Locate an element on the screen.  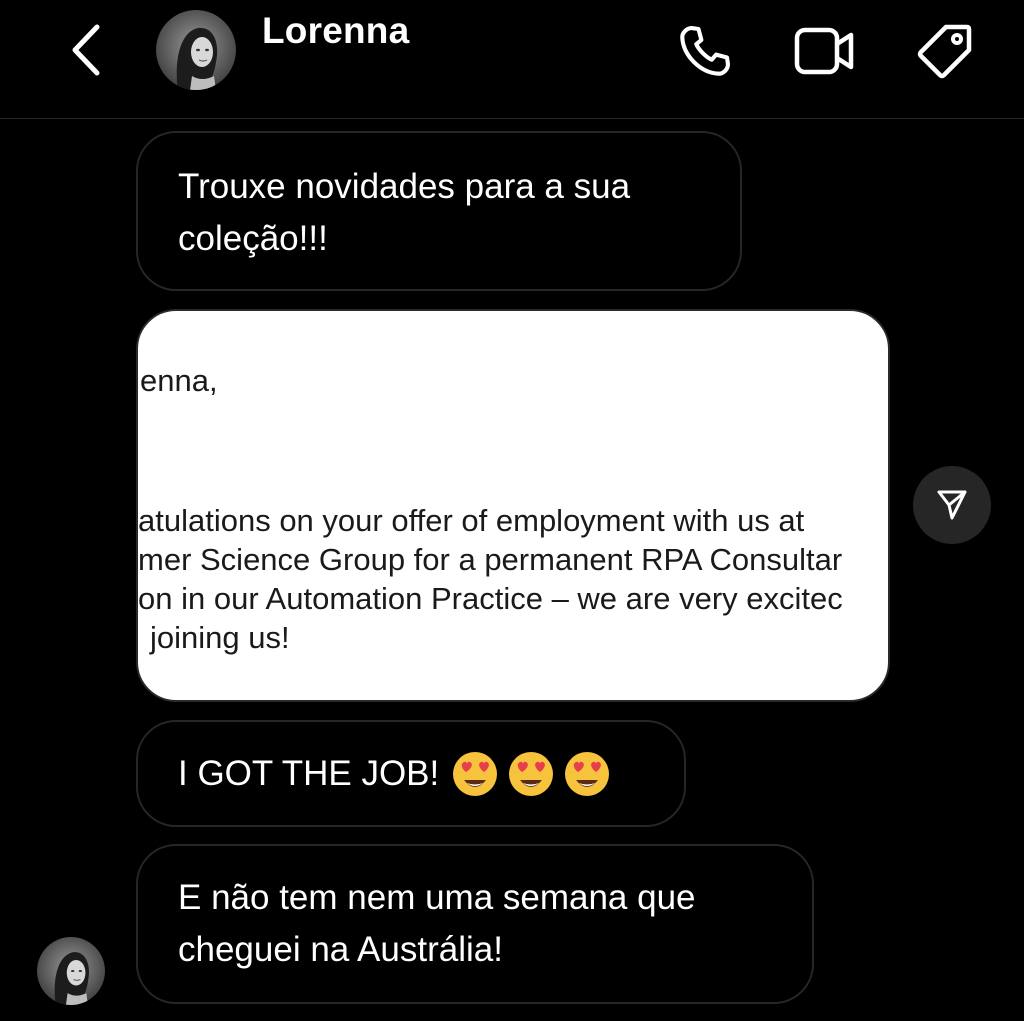
message-text: I GOT THE JOB! is located at coordinates (309, 773).